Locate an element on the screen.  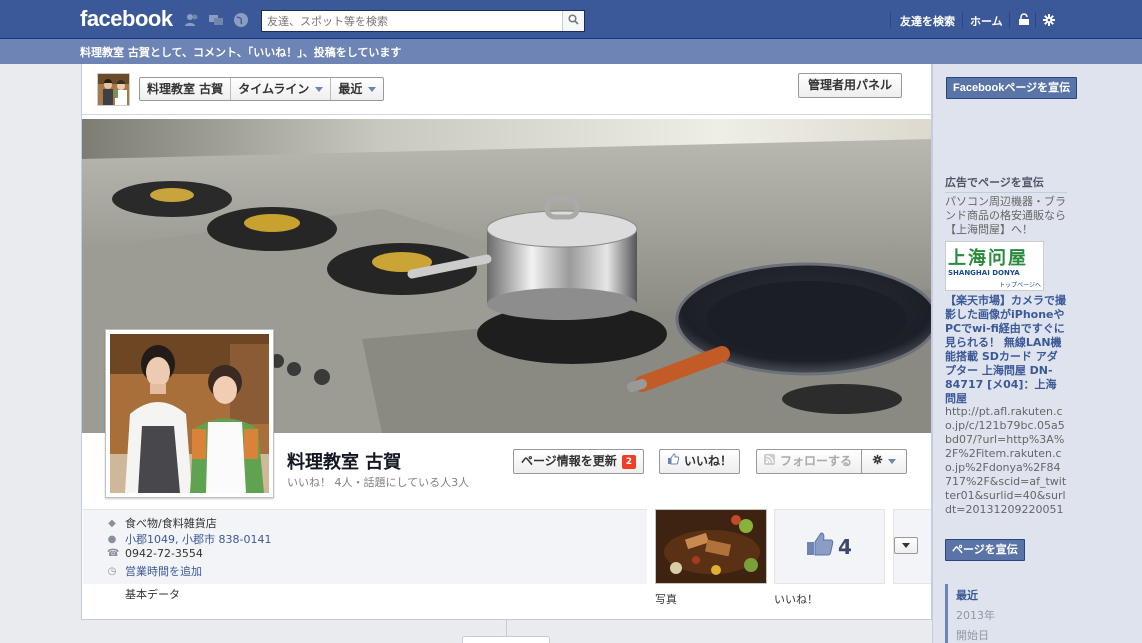
page-nav-group: 料理教室 古賀 タイムライン 最近 is located at coordinates (262, 89).